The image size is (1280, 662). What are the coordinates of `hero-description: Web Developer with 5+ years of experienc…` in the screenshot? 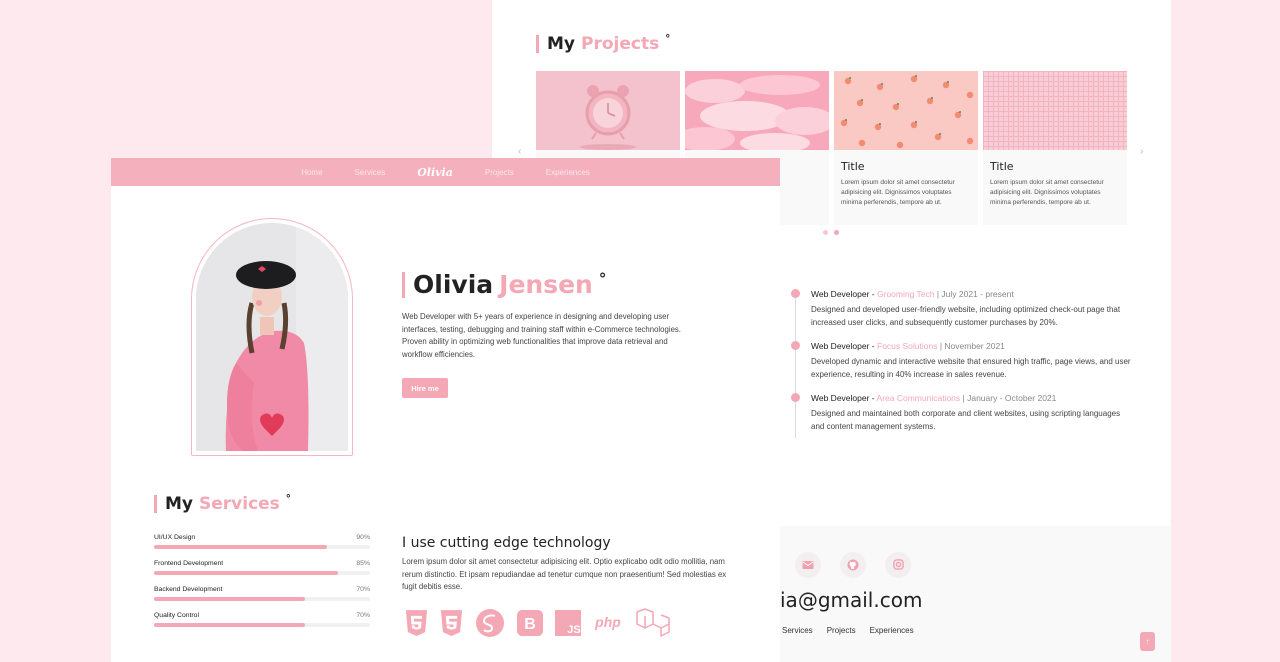 It's located at (541, 335).